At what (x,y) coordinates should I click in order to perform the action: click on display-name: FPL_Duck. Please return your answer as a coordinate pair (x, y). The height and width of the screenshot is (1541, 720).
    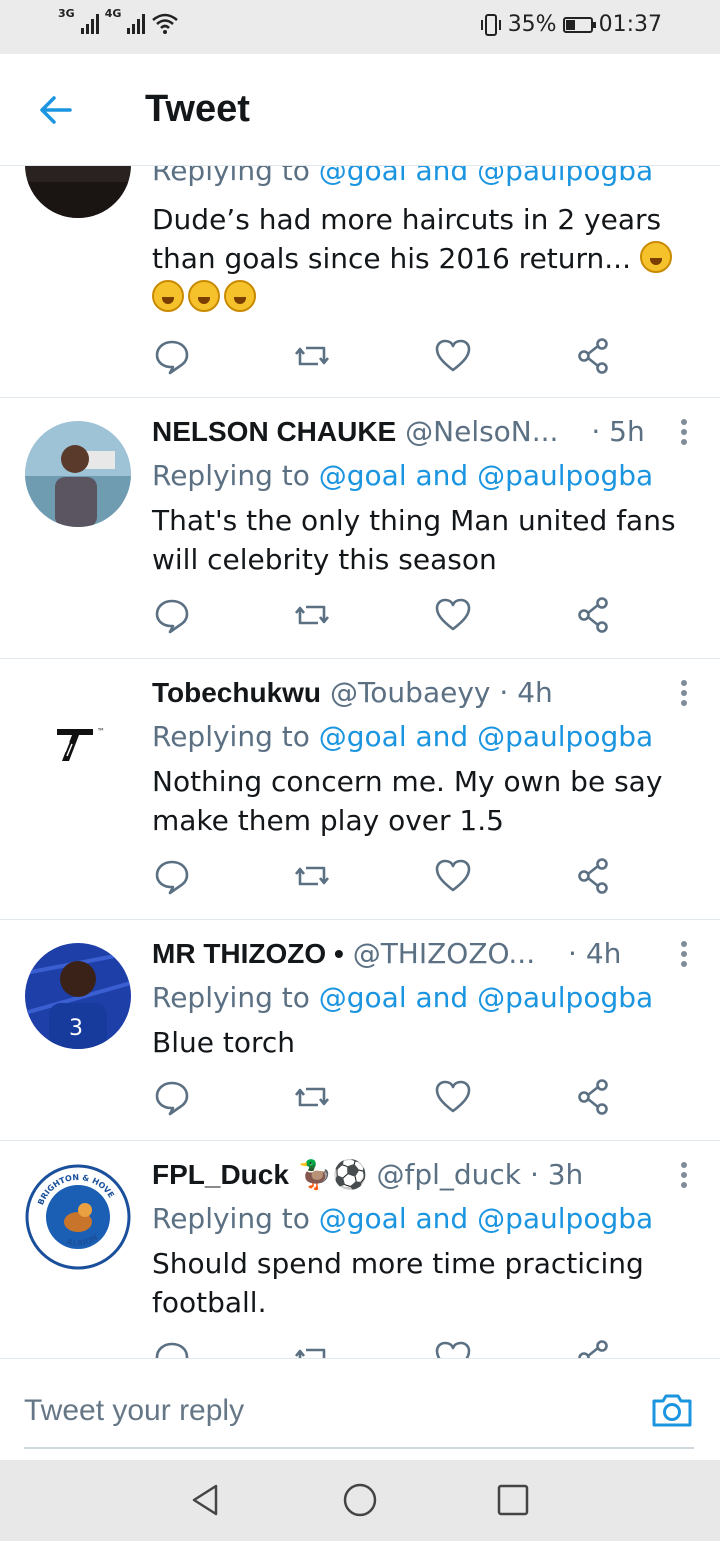
    Looking at the image, I should click on (220, 1174).